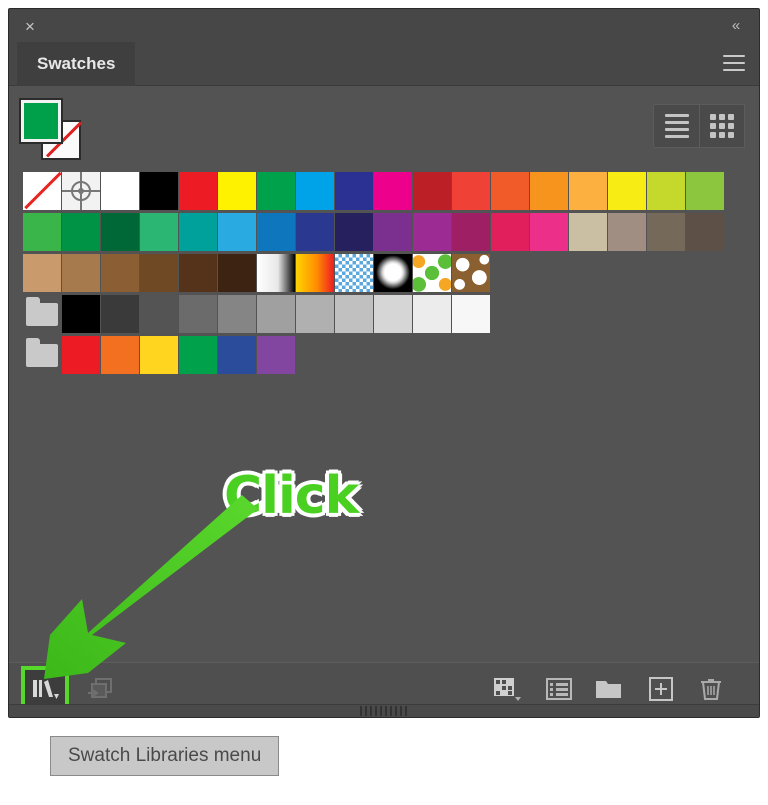  I want to click on panel-resize-rail, so click(384, 710).